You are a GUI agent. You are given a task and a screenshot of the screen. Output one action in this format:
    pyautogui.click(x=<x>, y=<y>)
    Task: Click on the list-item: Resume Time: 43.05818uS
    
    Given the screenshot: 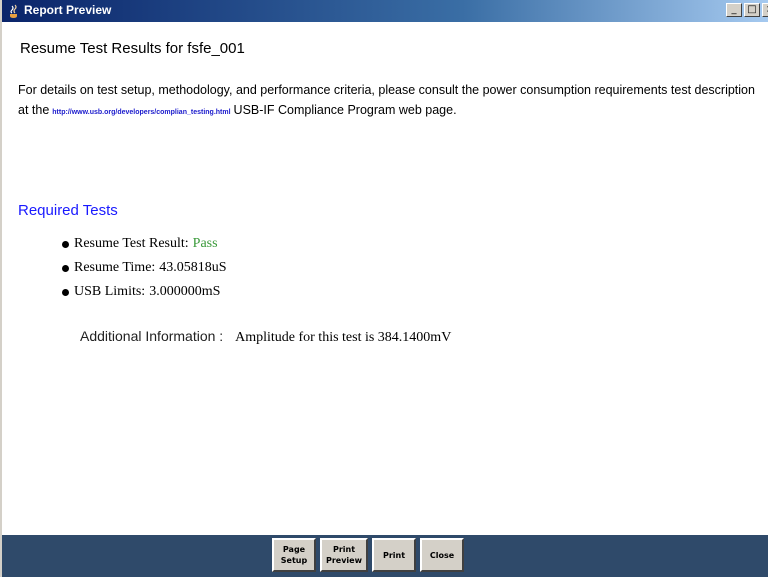 What is the action you would take?
    pyautogui.click(x=144, y=268)
    